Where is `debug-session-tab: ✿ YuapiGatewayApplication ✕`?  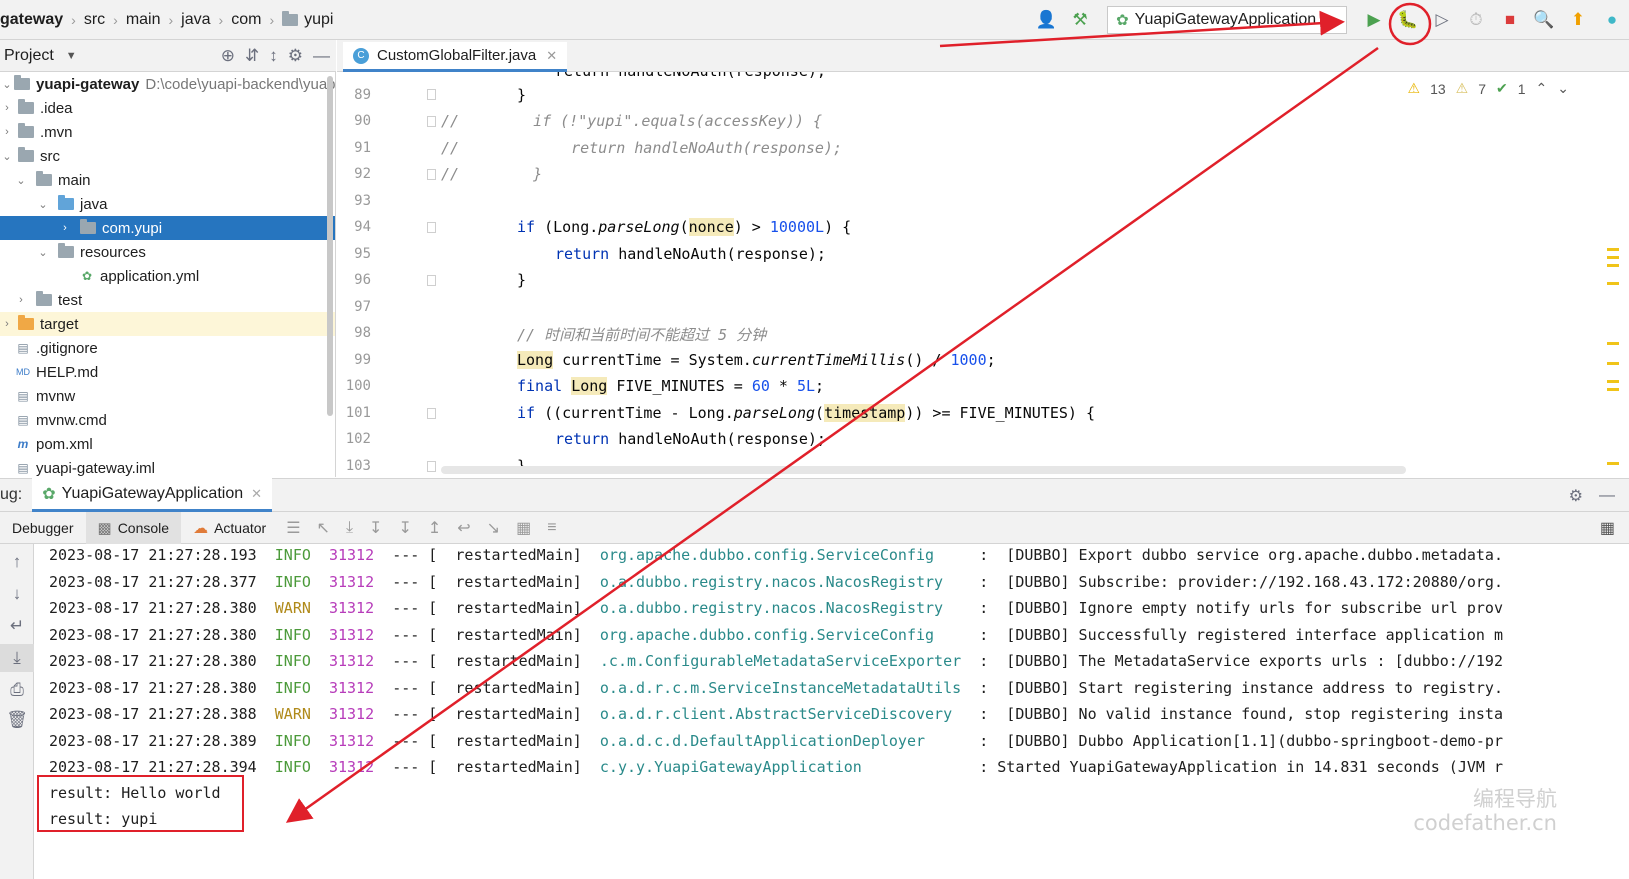 debug-session-tab: ✿ YuapiGatewayApplication ✕ is located at coordinates (152, 495).